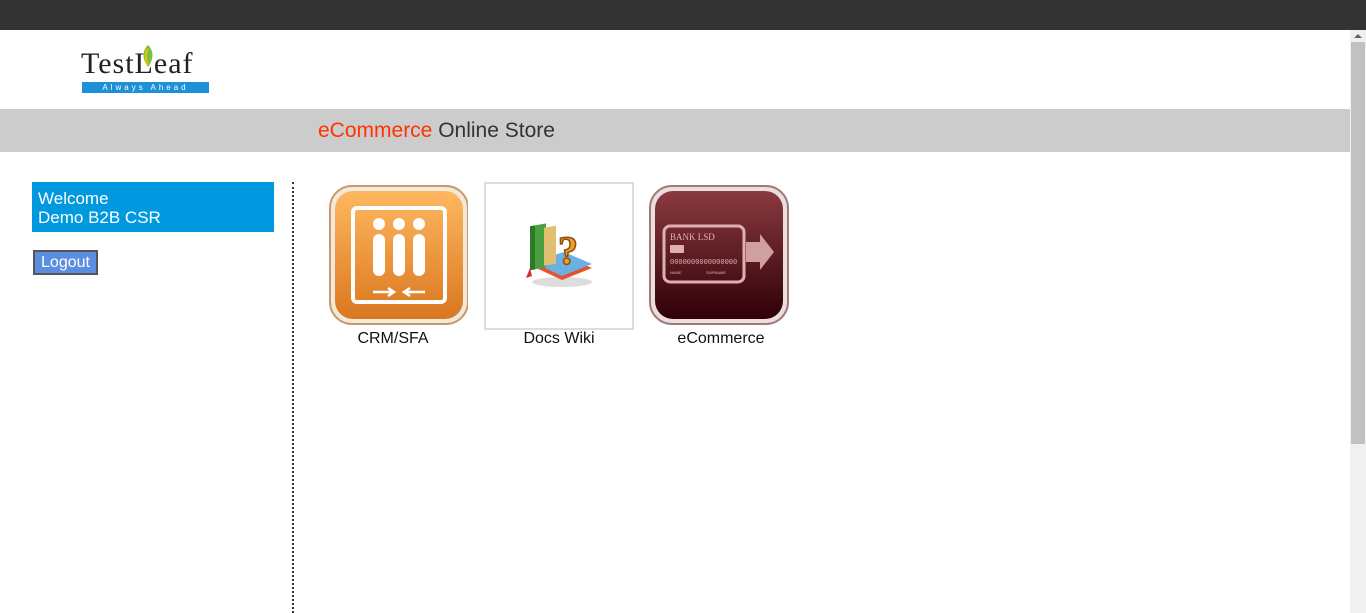 This screenshot has height=613, width=1366. I want to click on leaf-icon, so click(148, 56).